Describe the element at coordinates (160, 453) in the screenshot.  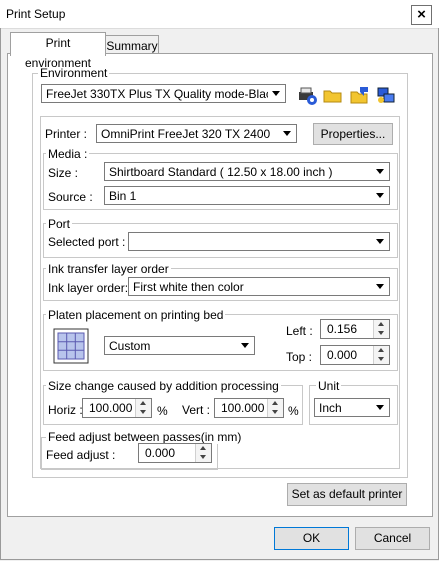
I see `feed-adjust-value: 0.000` at that location.